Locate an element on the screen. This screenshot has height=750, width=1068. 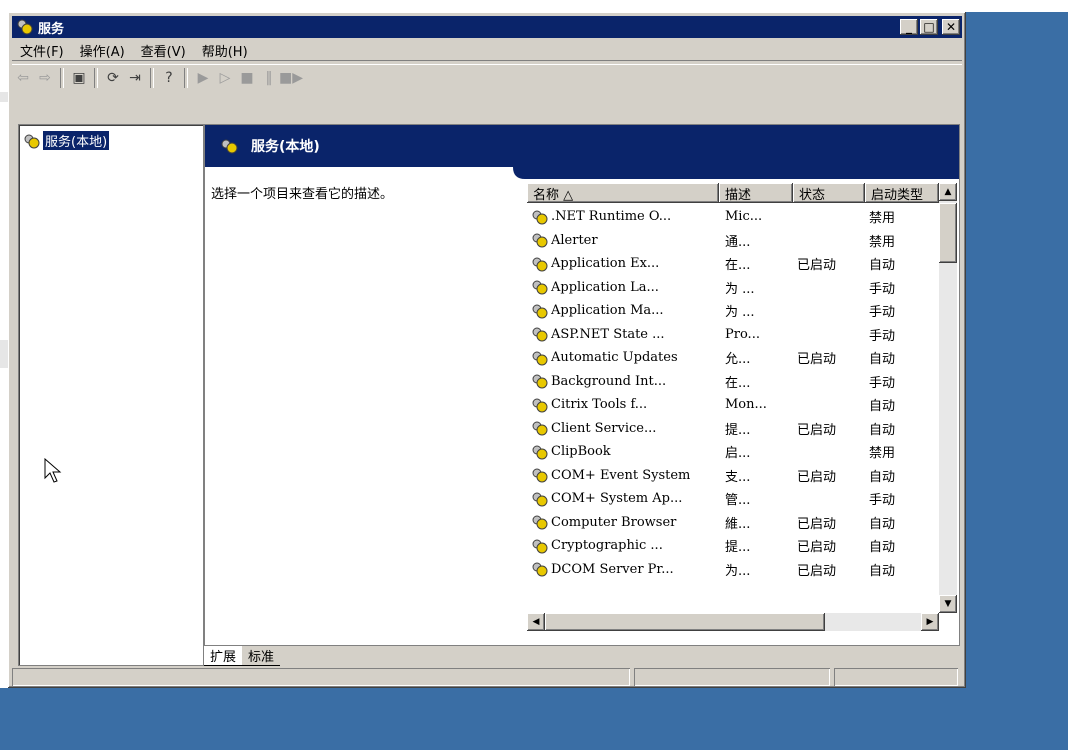
refresh-icon: ⟳ is located at coordinates (113, 78).